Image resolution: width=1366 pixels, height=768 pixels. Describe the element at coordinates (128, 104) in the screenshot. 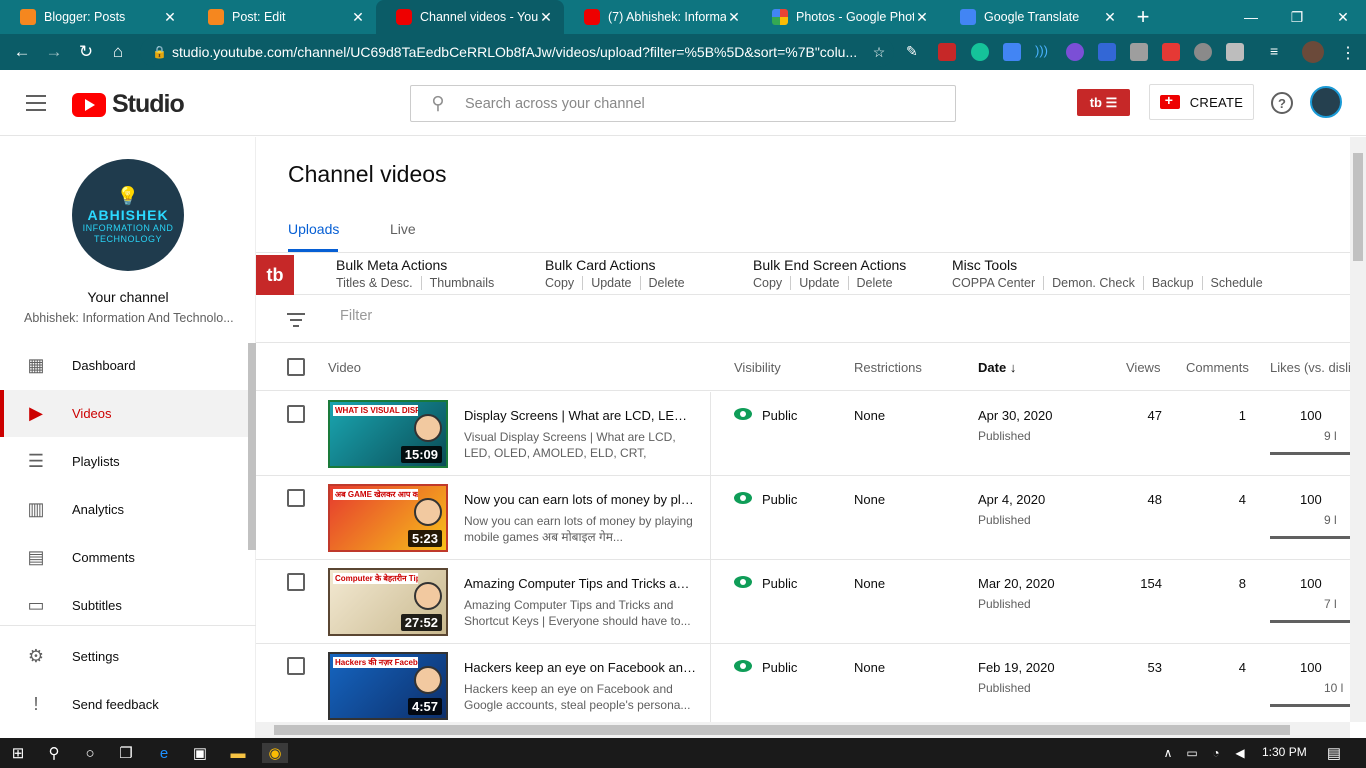

I see `studio-logo: Studio` at that location.